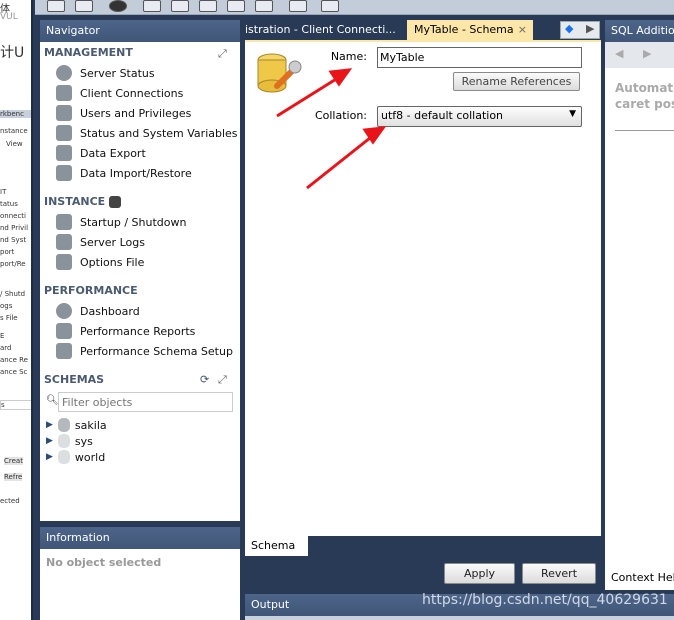  I want to click on refresh-icon: ⟳, so click(204, 379).